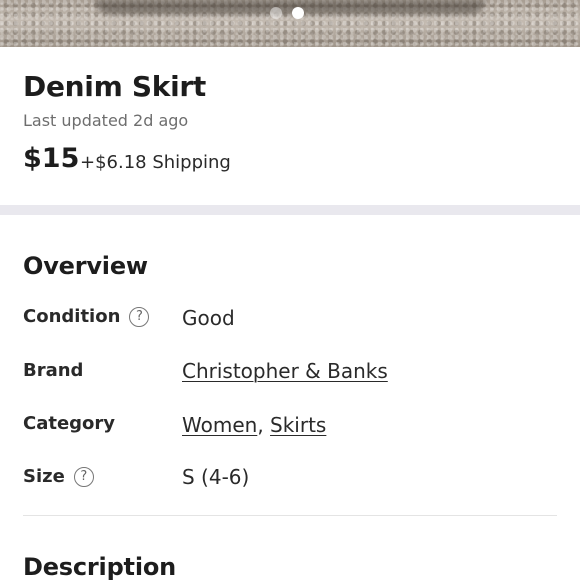  I want to click on overview-heading: Overview, so click(85, 266).